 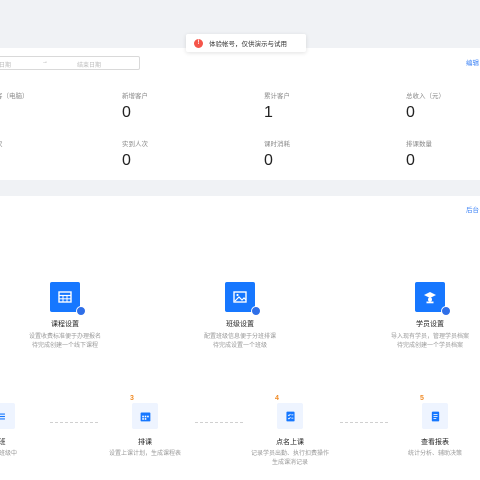 I want to click on stat-label: 累计客户, so click(x=277, y=96).